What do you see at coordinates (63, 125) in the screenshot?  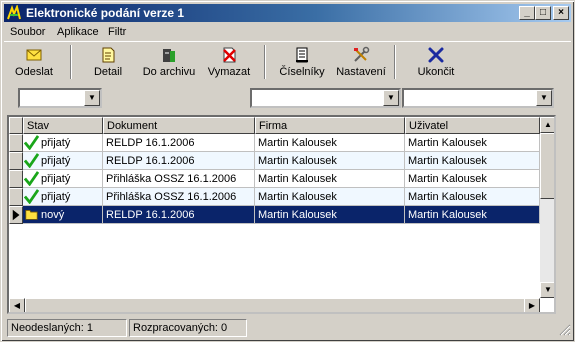 I see `column-header-status: Stav` at bounding box center [63, 125].